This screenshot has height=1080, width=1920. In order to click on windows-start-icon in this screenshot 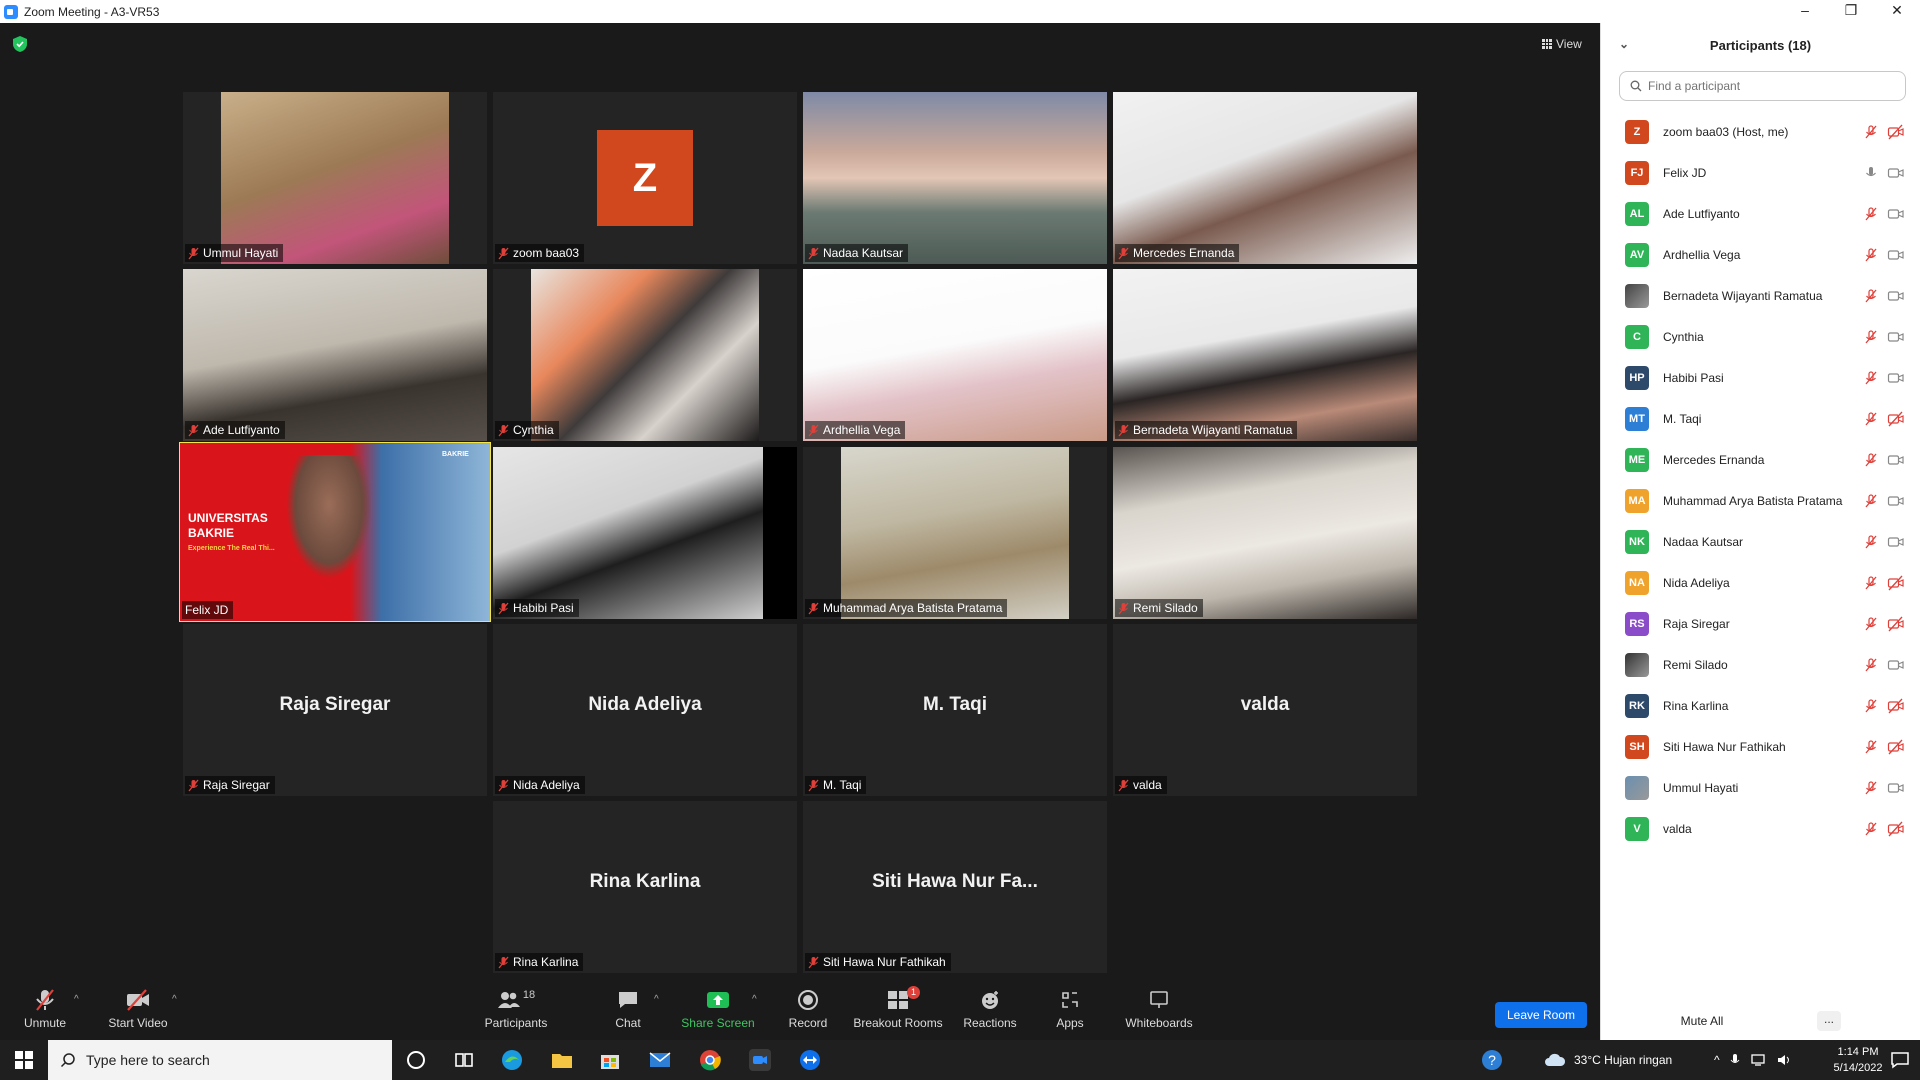, I will do `click(24, 1060)`.